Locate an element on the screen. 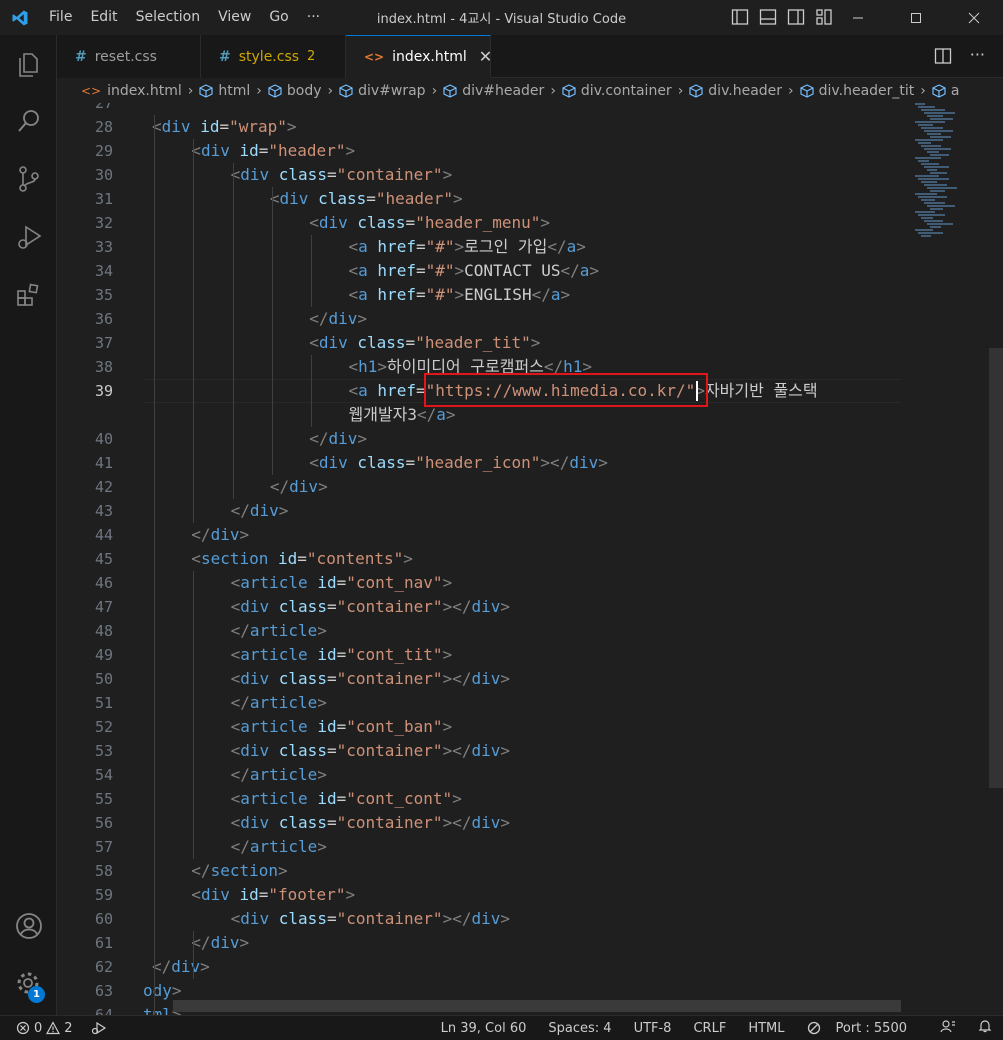  html-brackets-icon: <> is located at coordinates (91, 91).